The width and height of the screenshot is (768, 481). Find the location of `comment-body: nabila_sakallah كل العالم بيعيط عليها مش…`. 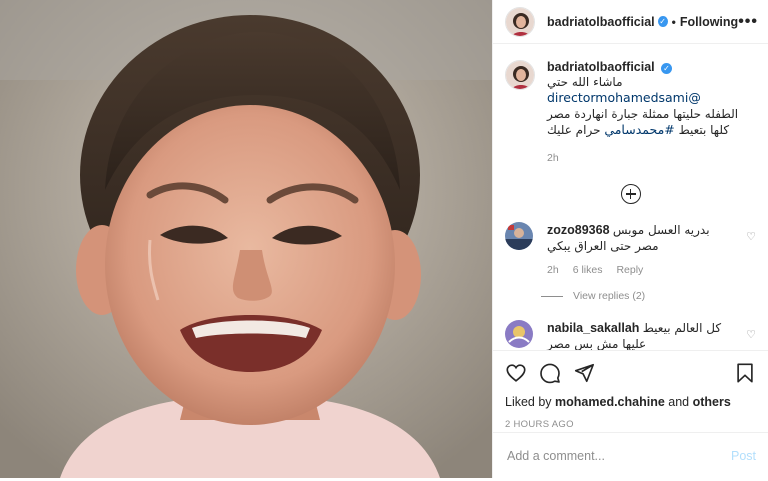

comment-body: nabila_sakallah كل العالم بيعيط عليها مش… is located at coordinates (642, 336).